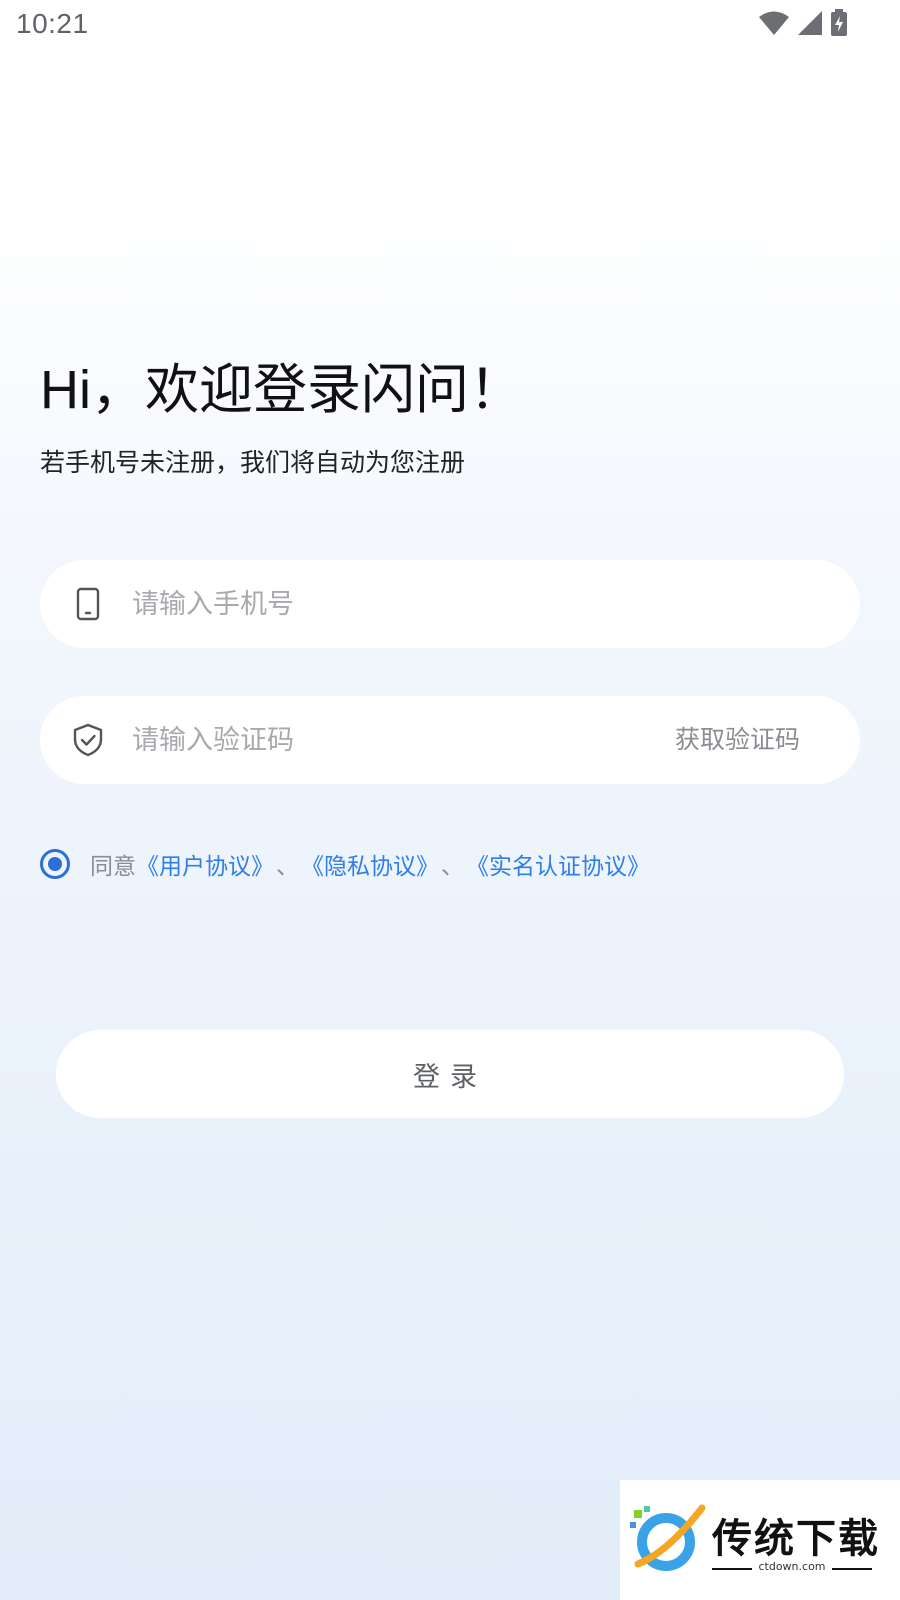 This screenshot has width=900, height=1600. I want to click on watermark-subtitle: ctdown.com, so click(792, 1566).